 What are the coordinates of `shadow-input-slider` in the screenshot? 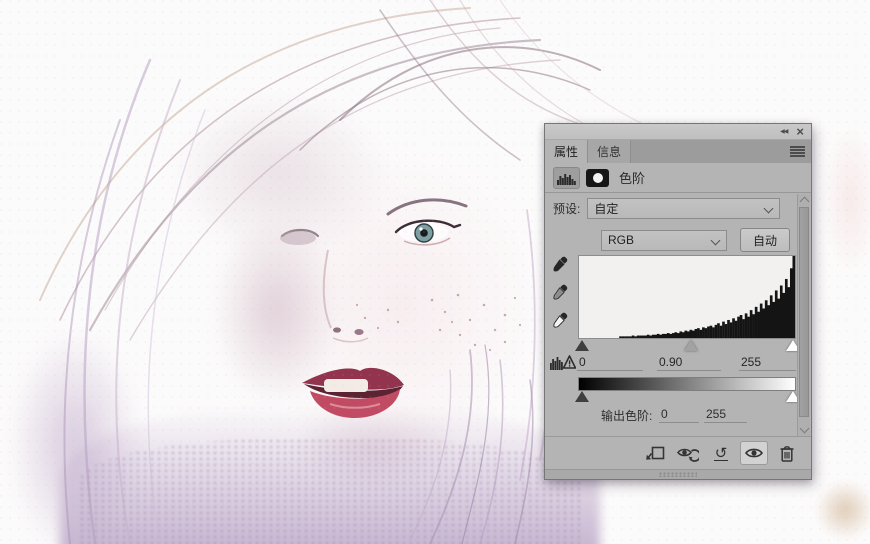 It's located at (582, 345).